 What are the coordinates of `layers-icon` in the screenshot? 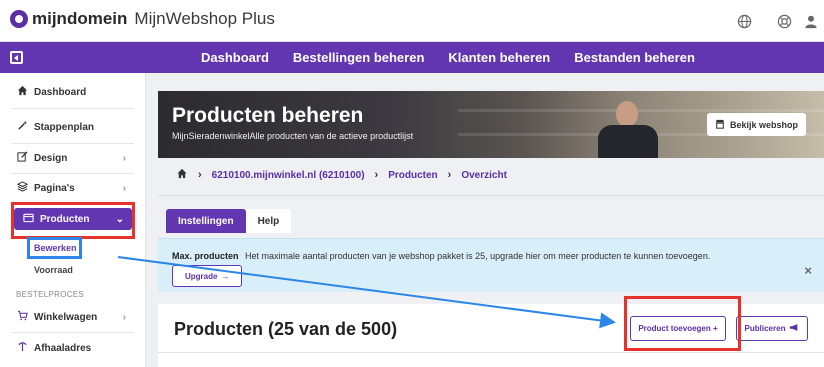 It's located at (22, 188).